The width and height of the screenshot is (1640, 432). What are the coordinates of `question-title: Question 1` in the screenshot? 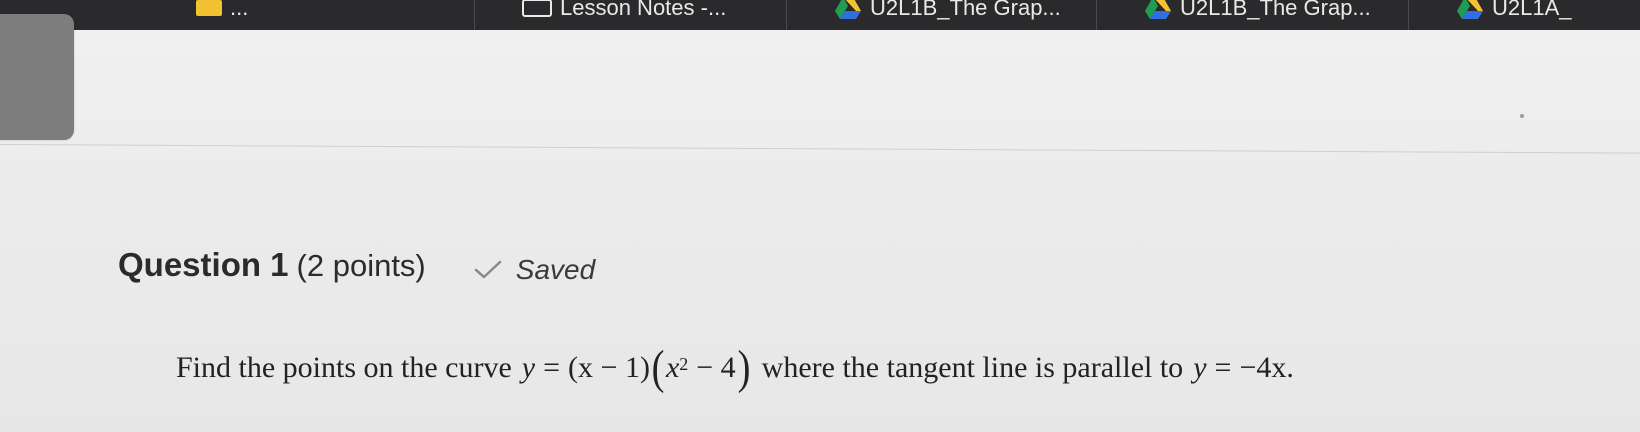 It's located at (203, 264).